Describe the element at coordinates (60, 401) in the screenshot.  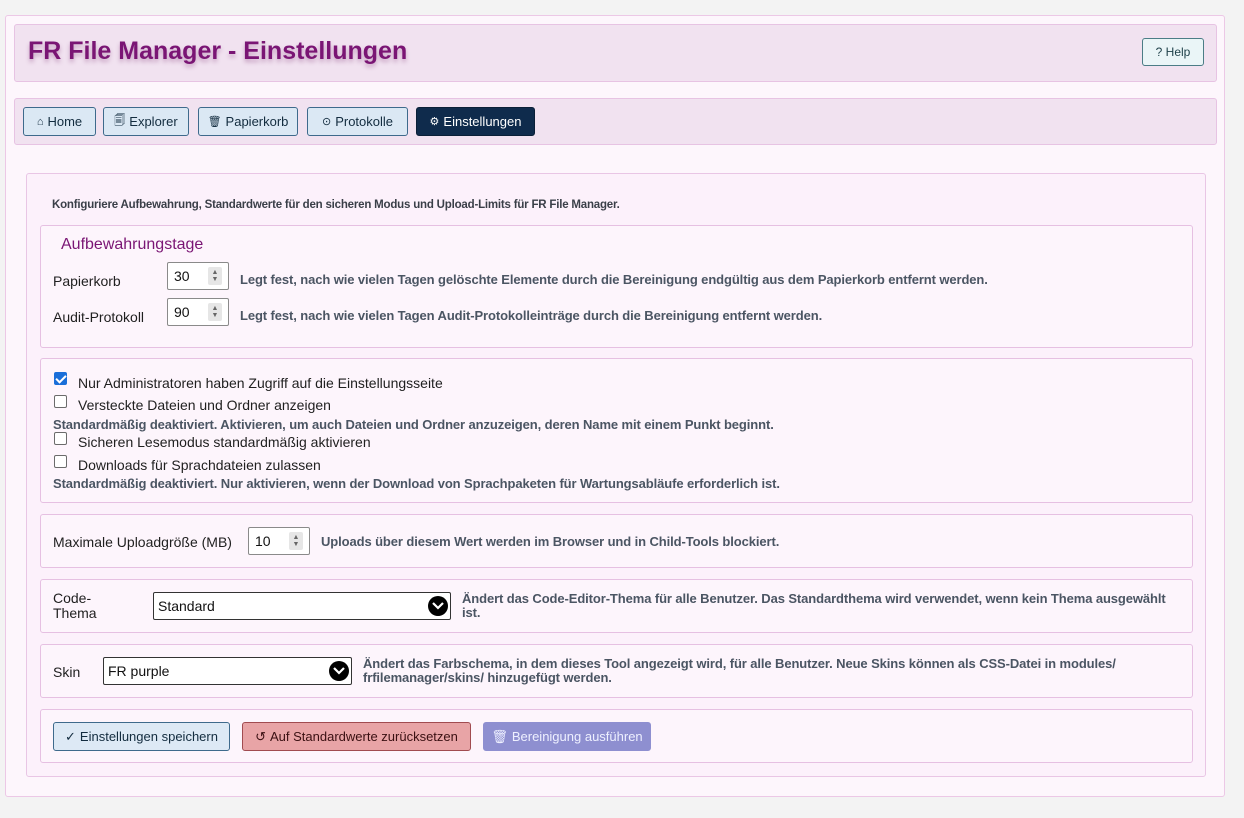
I see `show-hidden-checkbox` at that location.